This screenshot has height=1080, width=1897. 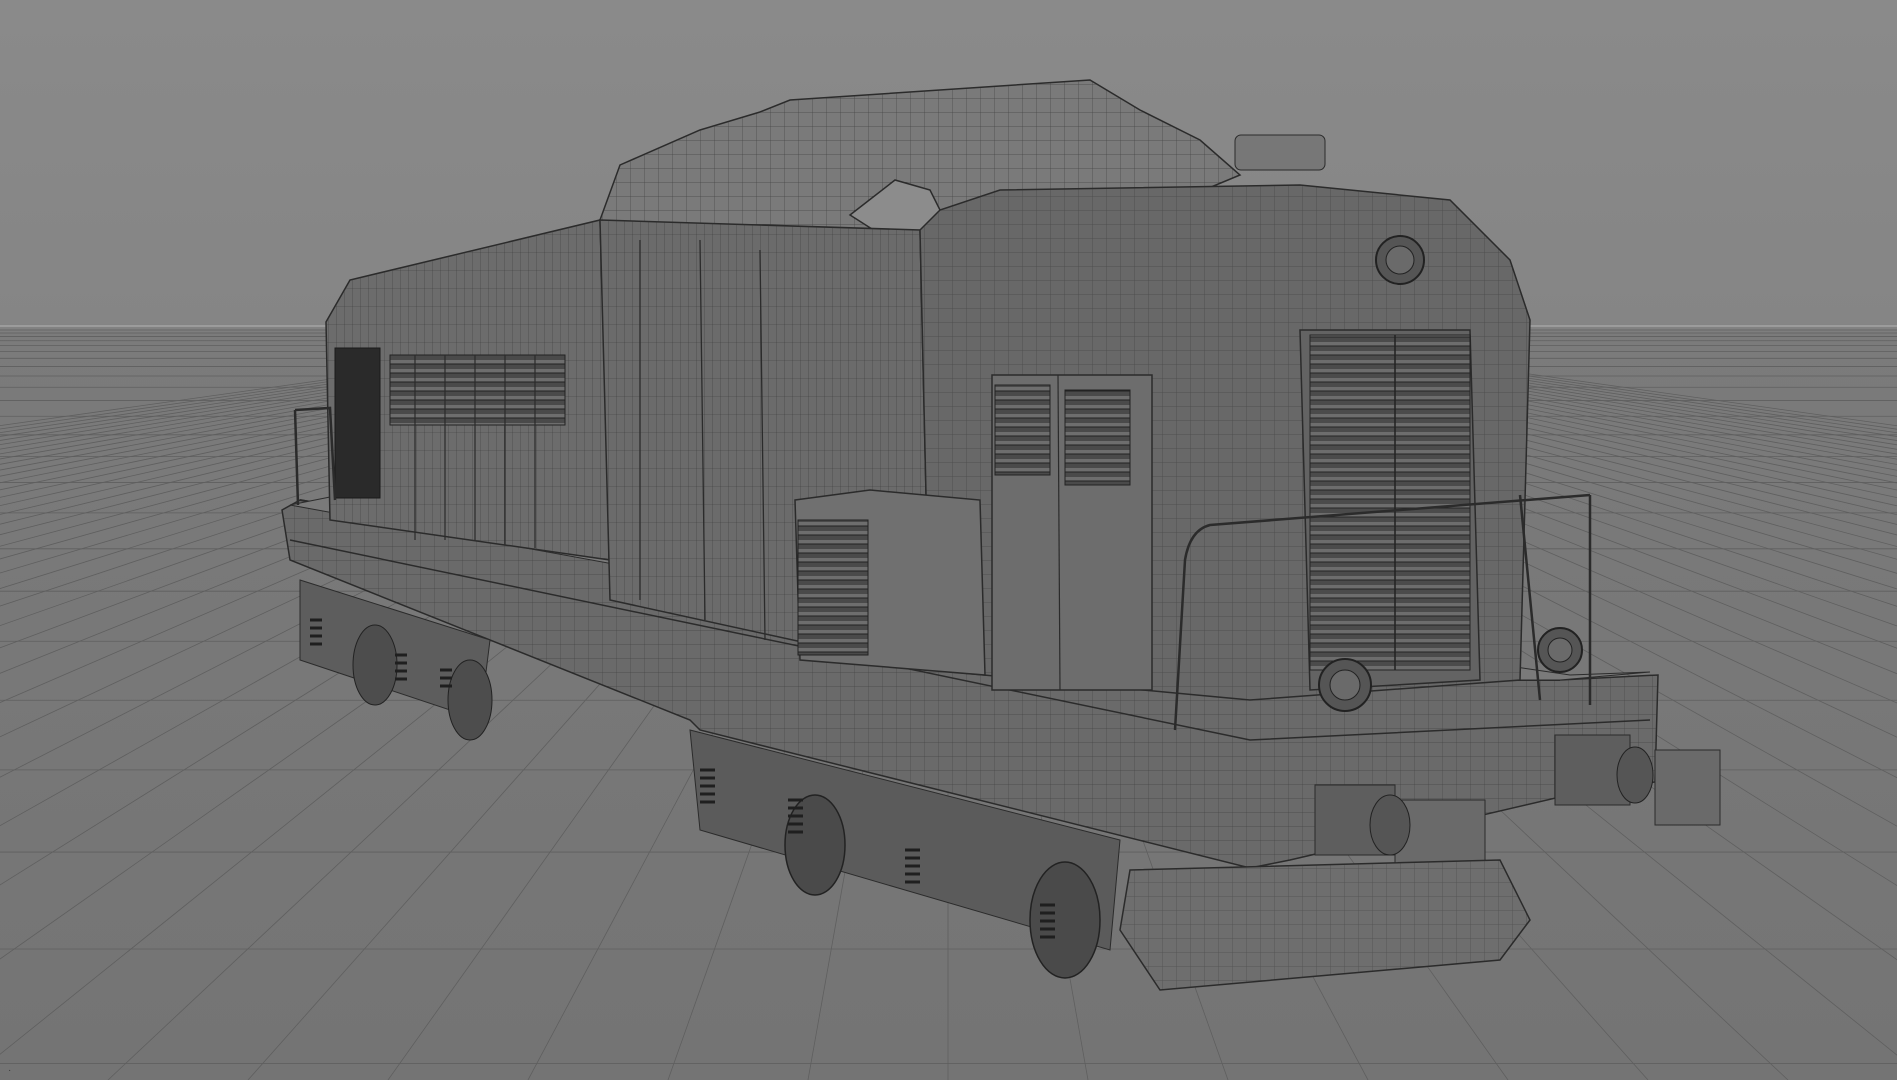 What do you see at coordinates (357, 423) in the screenshot?
I see `rear-door` at bounding box center [357, 423].